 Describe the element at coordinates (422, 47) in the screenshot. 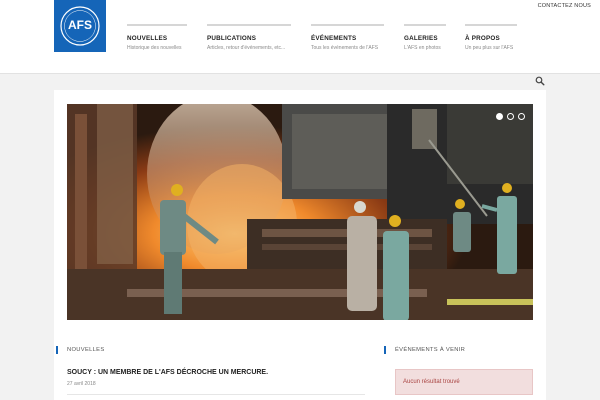

I see `nav-subtitle: L'AFS en photos` at that location.